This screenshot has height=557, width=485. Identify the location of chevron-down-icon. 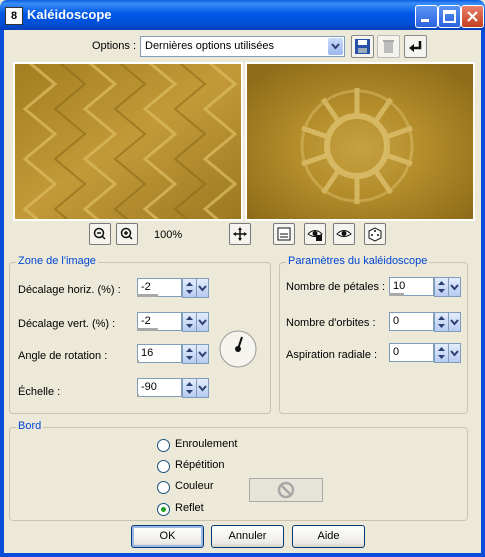
(335, 46).